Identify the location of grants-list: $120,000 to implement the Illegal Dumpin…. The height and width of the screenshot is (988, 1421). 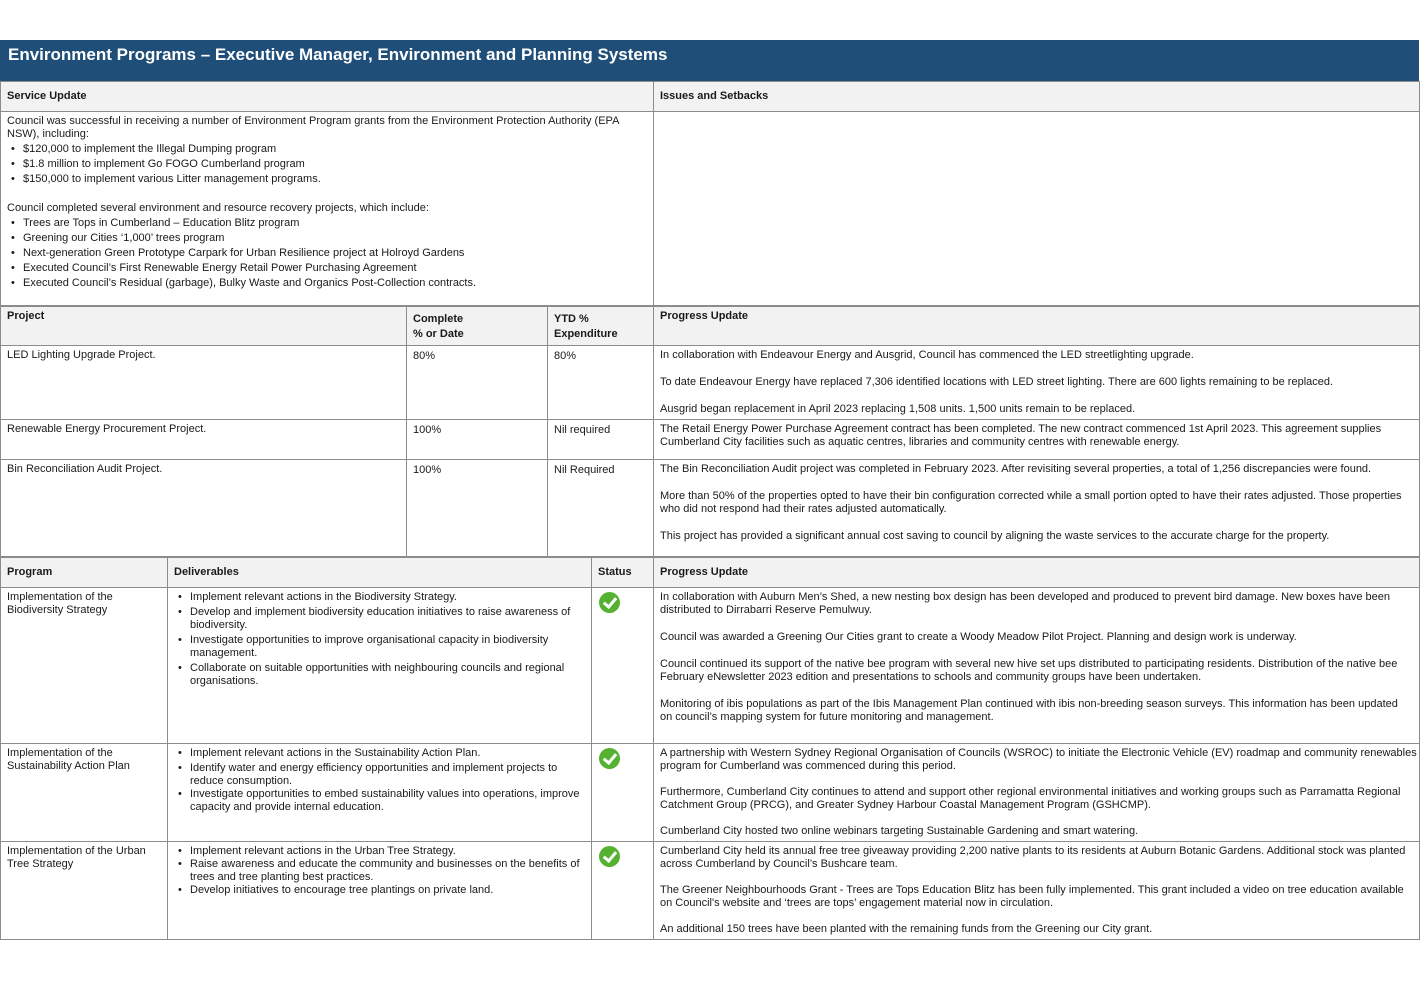
(327, 164).